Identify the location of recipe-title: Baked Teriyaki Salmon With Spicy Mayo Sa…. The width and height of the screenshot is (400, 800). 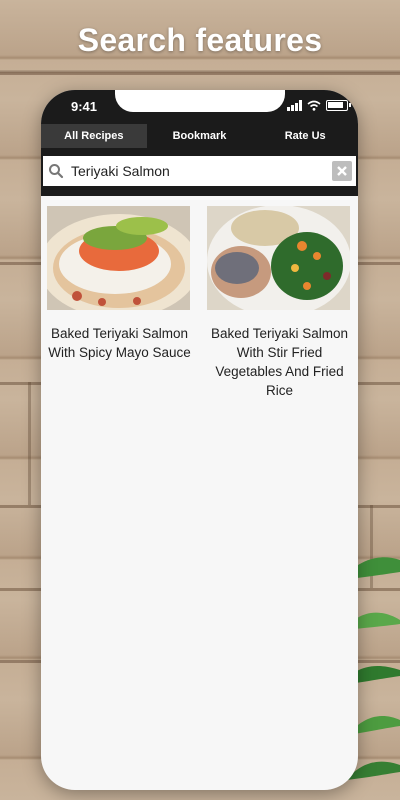
(119, 343).